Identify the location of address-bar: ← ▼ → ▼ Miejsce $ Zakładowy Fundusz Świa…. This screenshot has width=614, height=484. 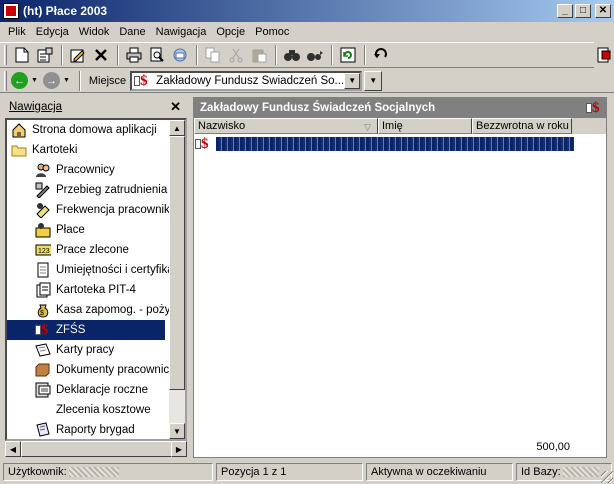
(307, 81).